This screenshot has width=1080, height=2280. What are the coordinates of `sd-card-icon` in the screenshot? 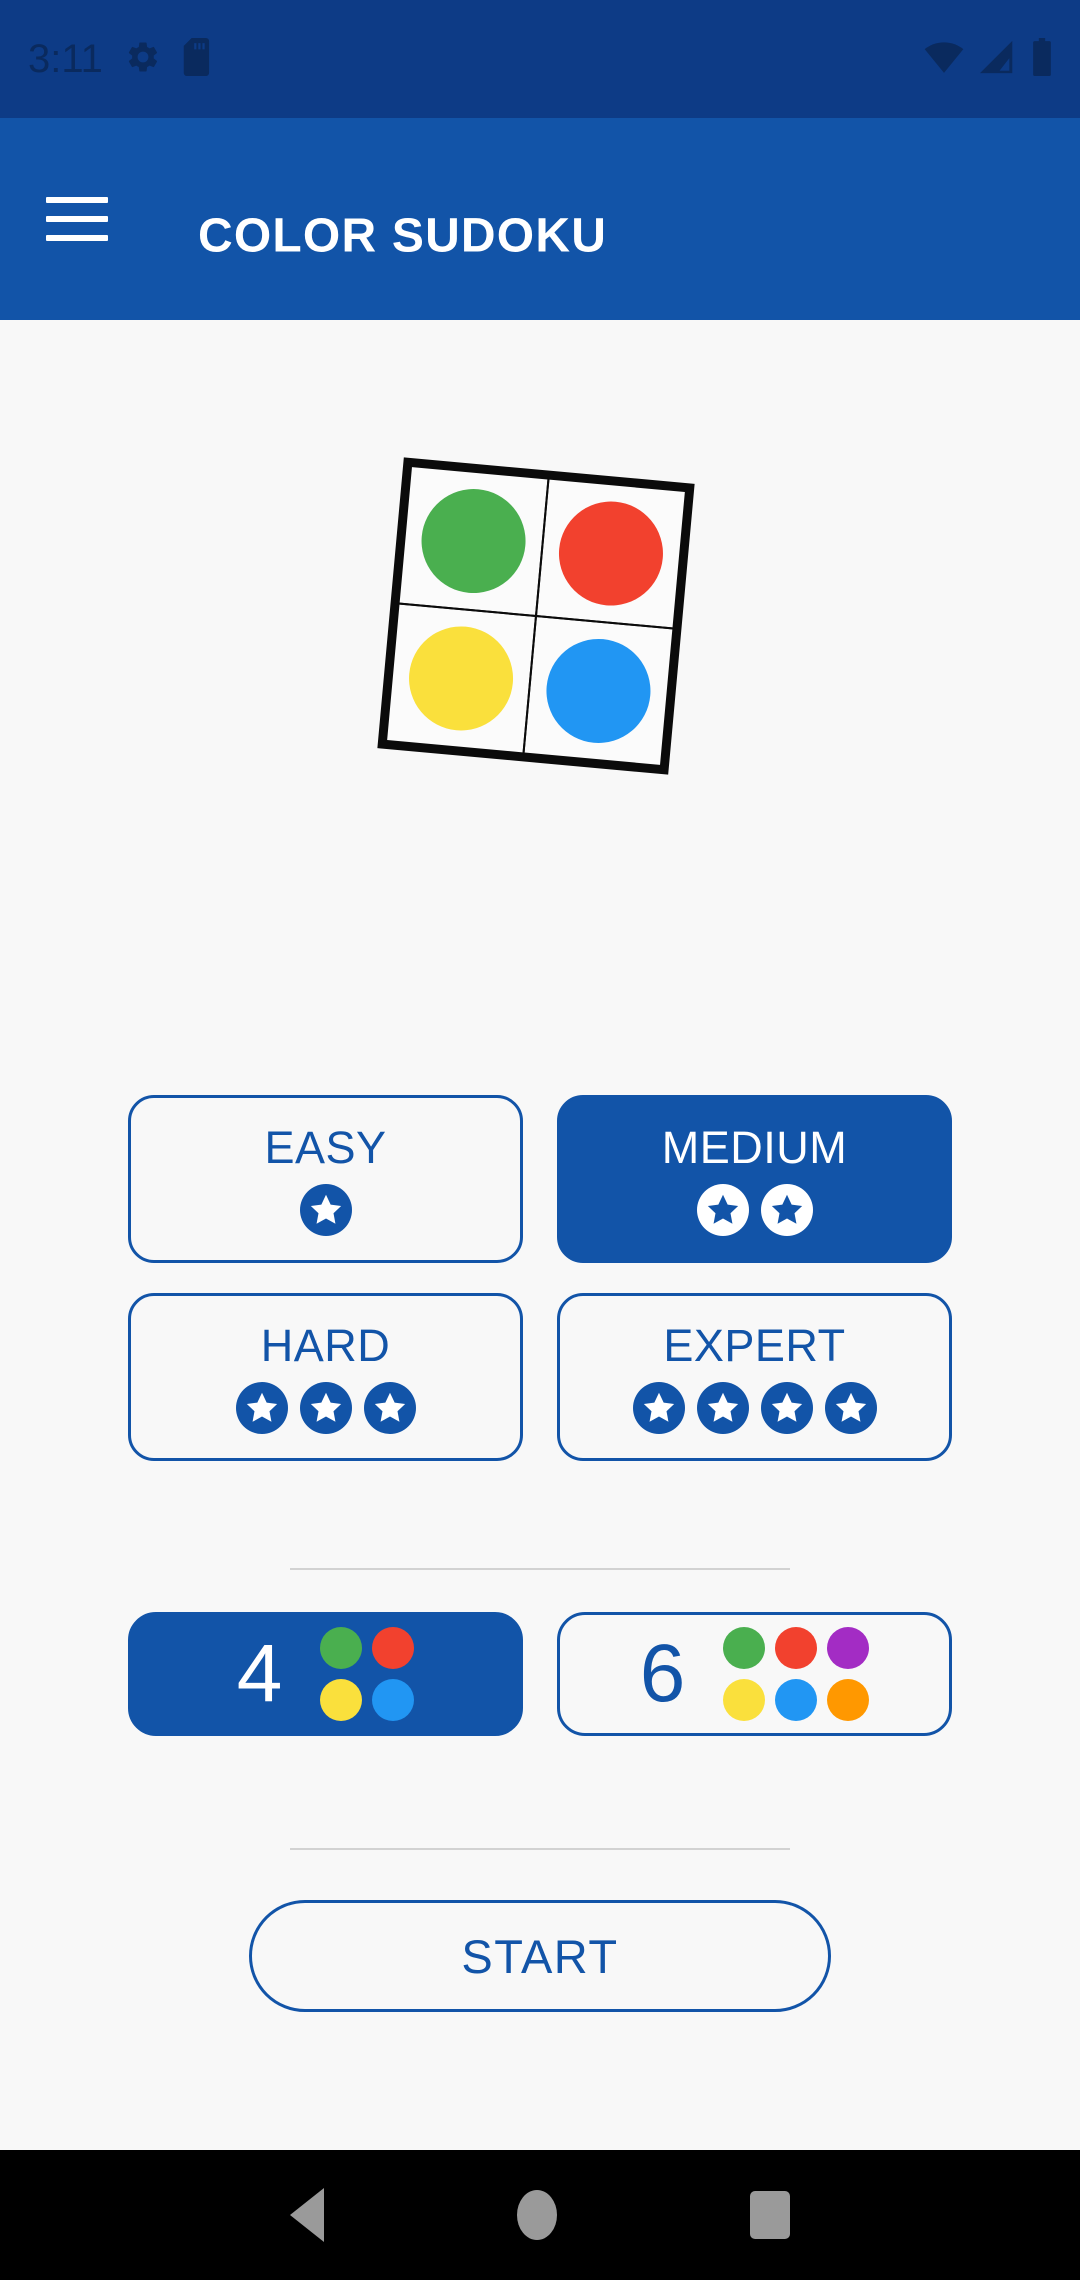 It's located at (198, 59).